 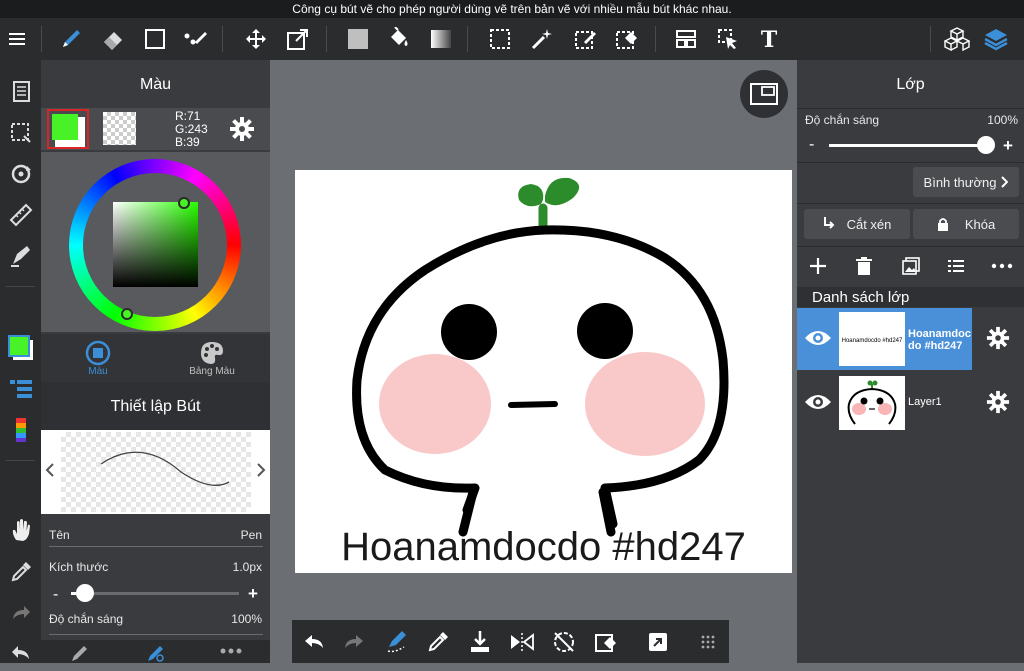 I want to click on blend-mode-button: Bình thường, so click(x=966, y=182).